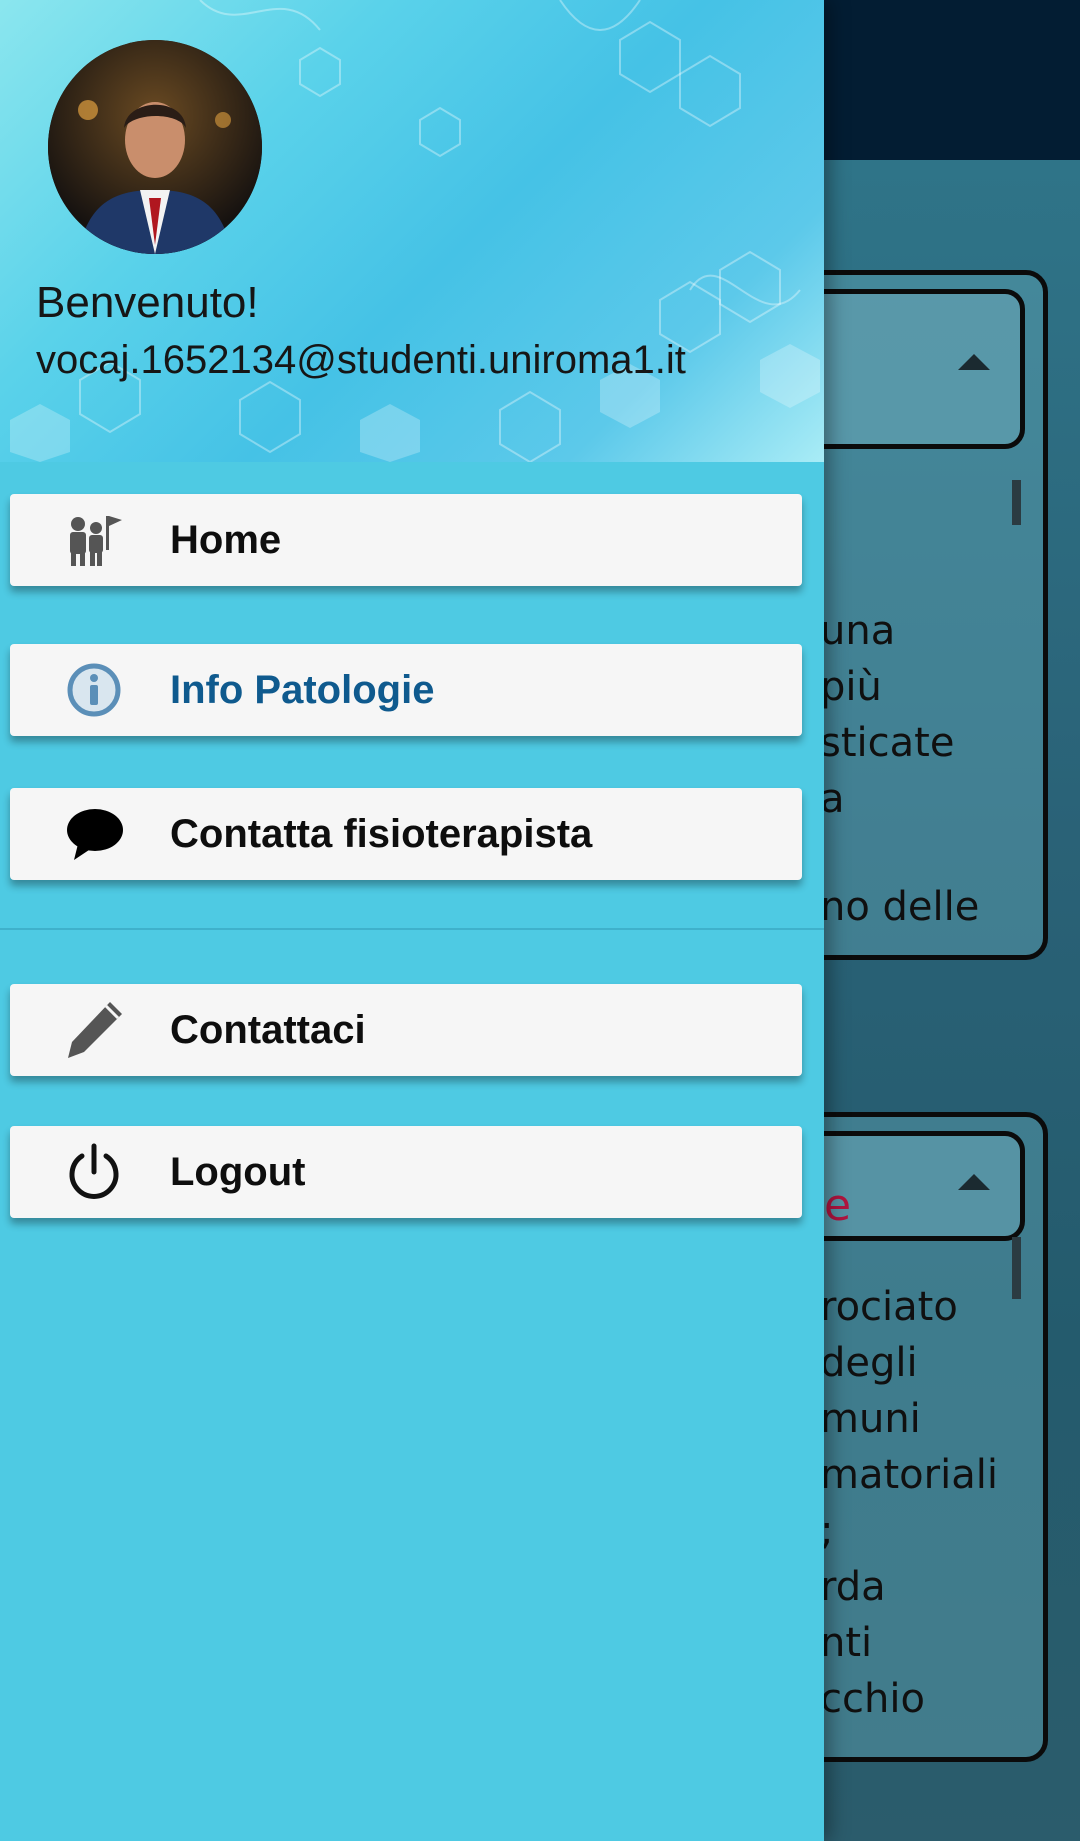  Describe the element at coordinates (94, 690) in the screenshot. I see `info-icon` at that location.